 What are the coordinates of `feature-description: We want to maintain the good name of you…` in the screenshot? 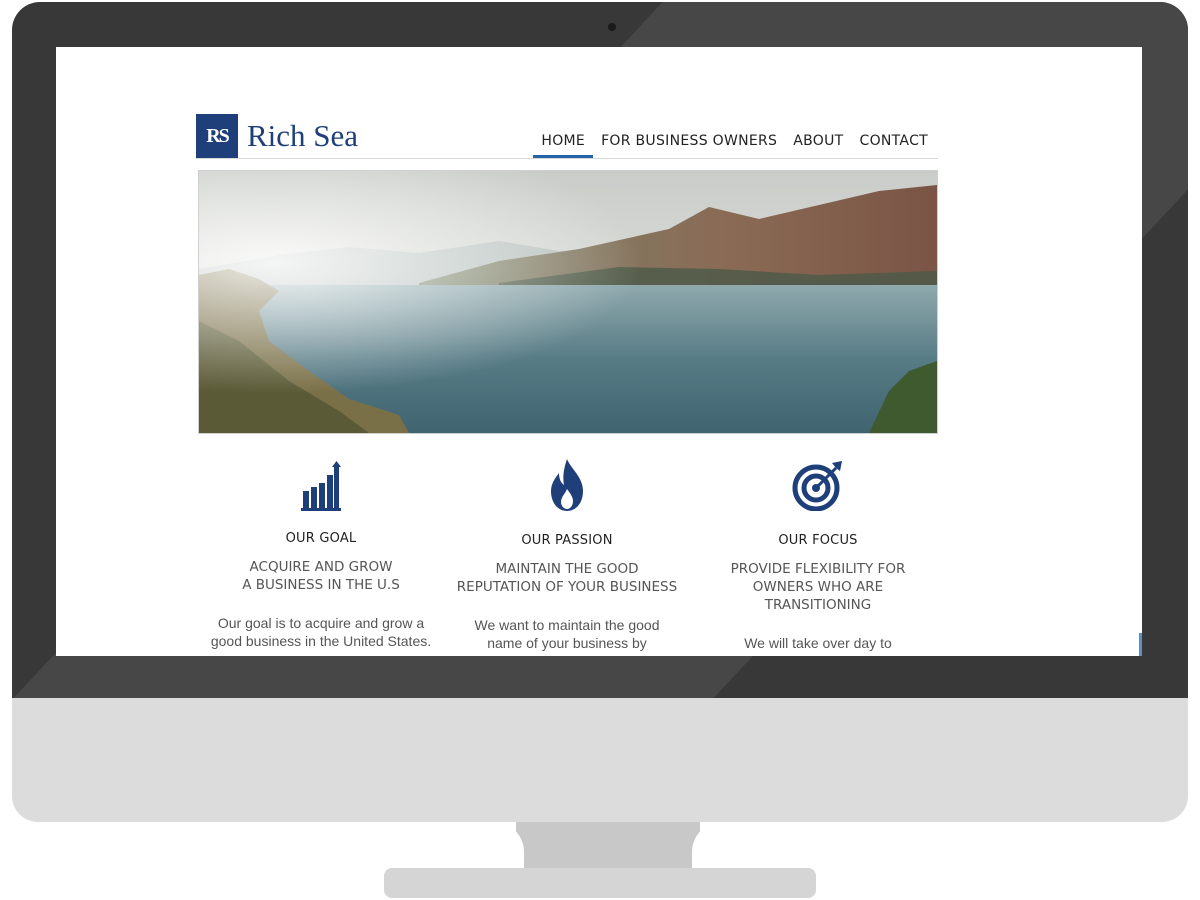 It's located at (567, 634).